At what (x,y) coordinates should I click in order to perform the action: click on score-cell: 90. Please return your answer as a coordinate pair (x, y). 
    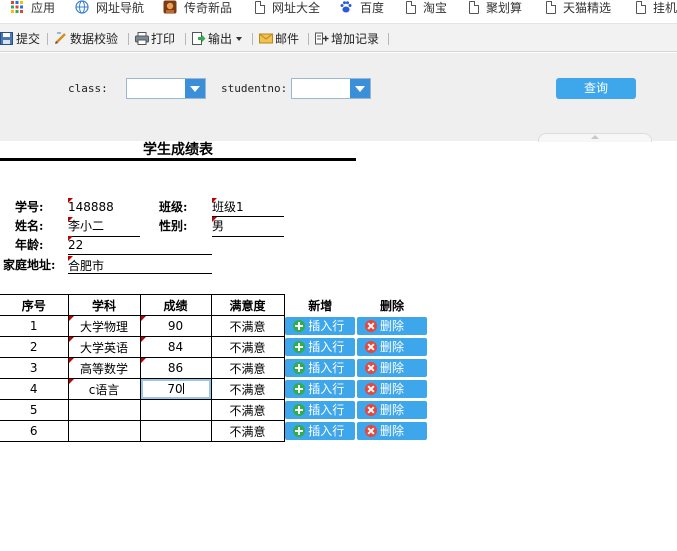
    Looking at the image, I should click on (175, 326).